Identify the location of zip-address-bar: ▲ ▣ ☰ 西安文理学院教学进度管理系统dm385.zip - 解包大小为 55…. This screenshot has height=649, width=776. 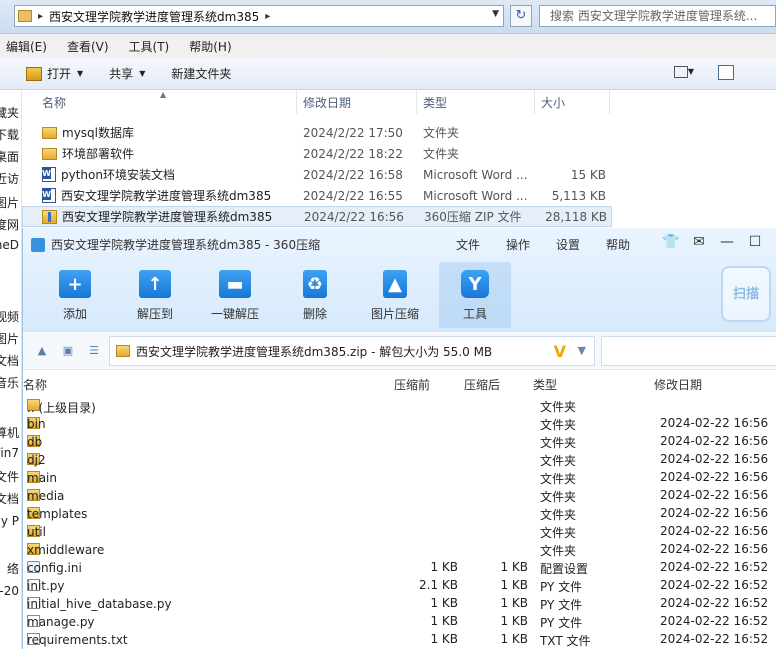
(399, 351).